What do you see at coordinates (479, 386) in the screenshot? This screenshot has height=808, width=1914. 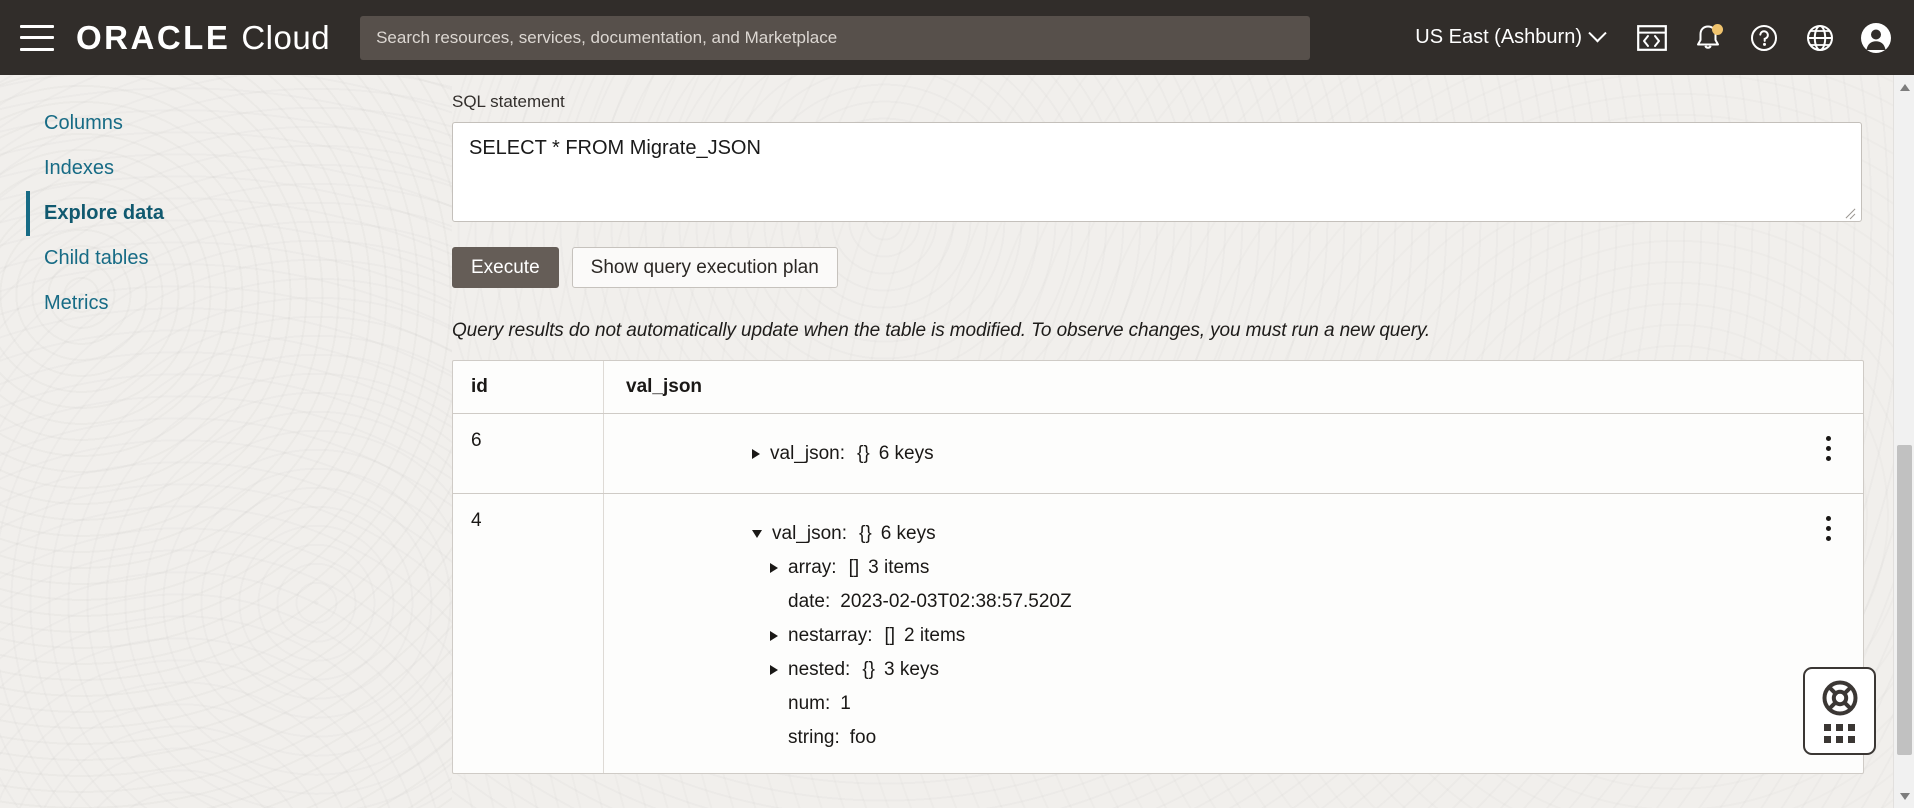 I see `column-header-id: id` at bounding box center [479, 386].